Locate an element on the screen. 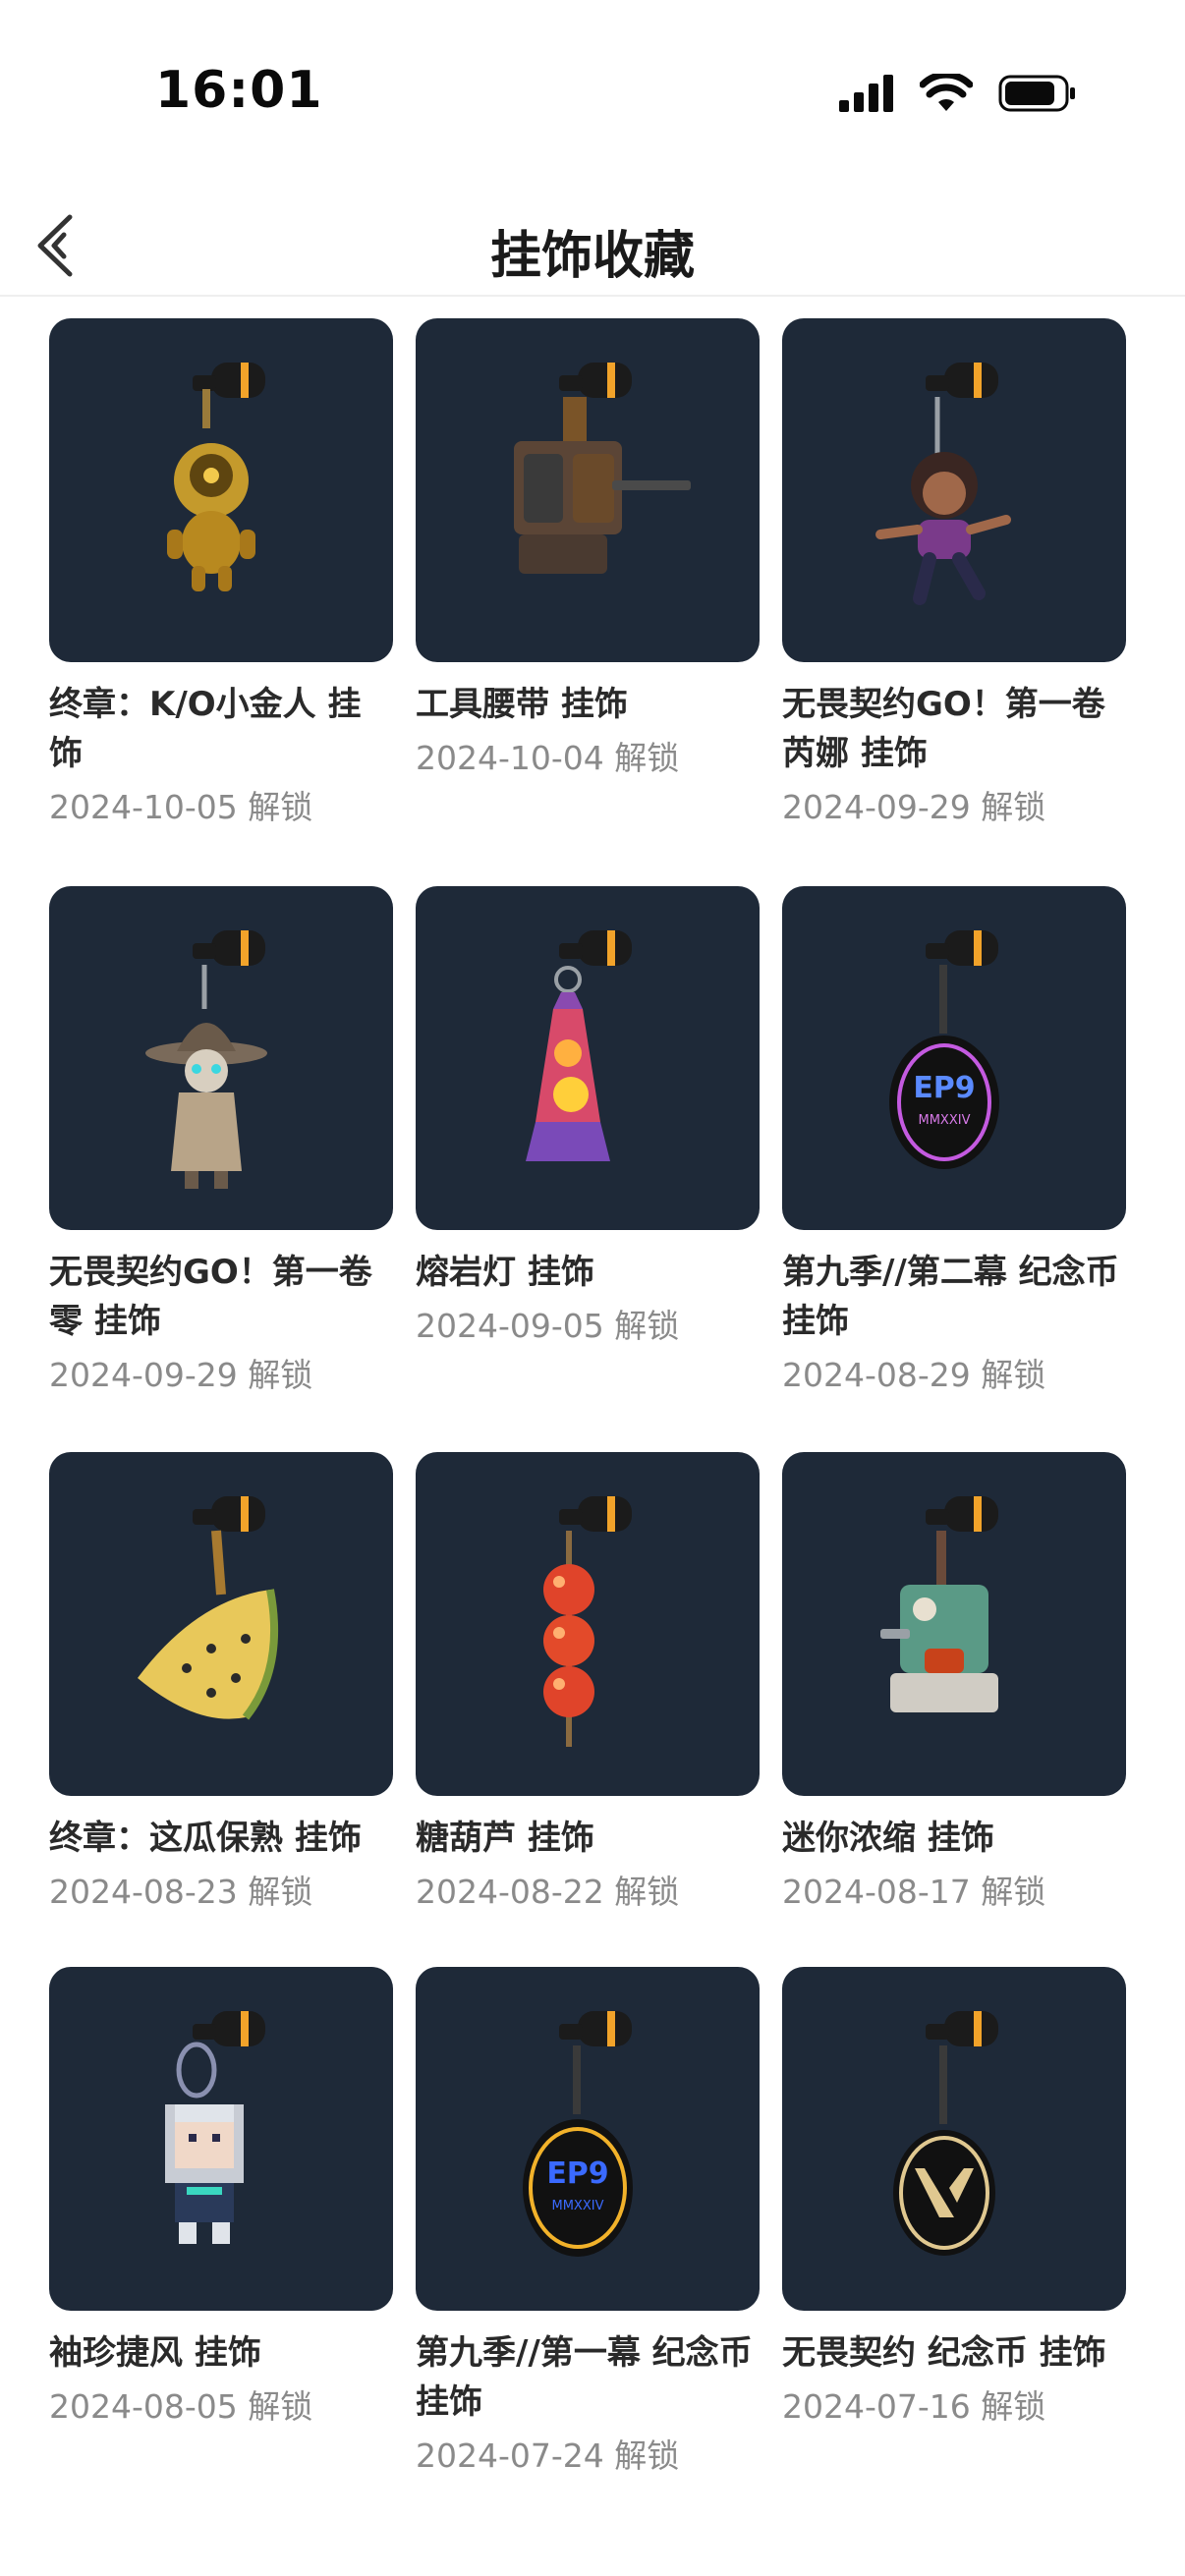  charm-unlock-date: 2024-08-23 解锁 is located at coordinates (181, 1892).